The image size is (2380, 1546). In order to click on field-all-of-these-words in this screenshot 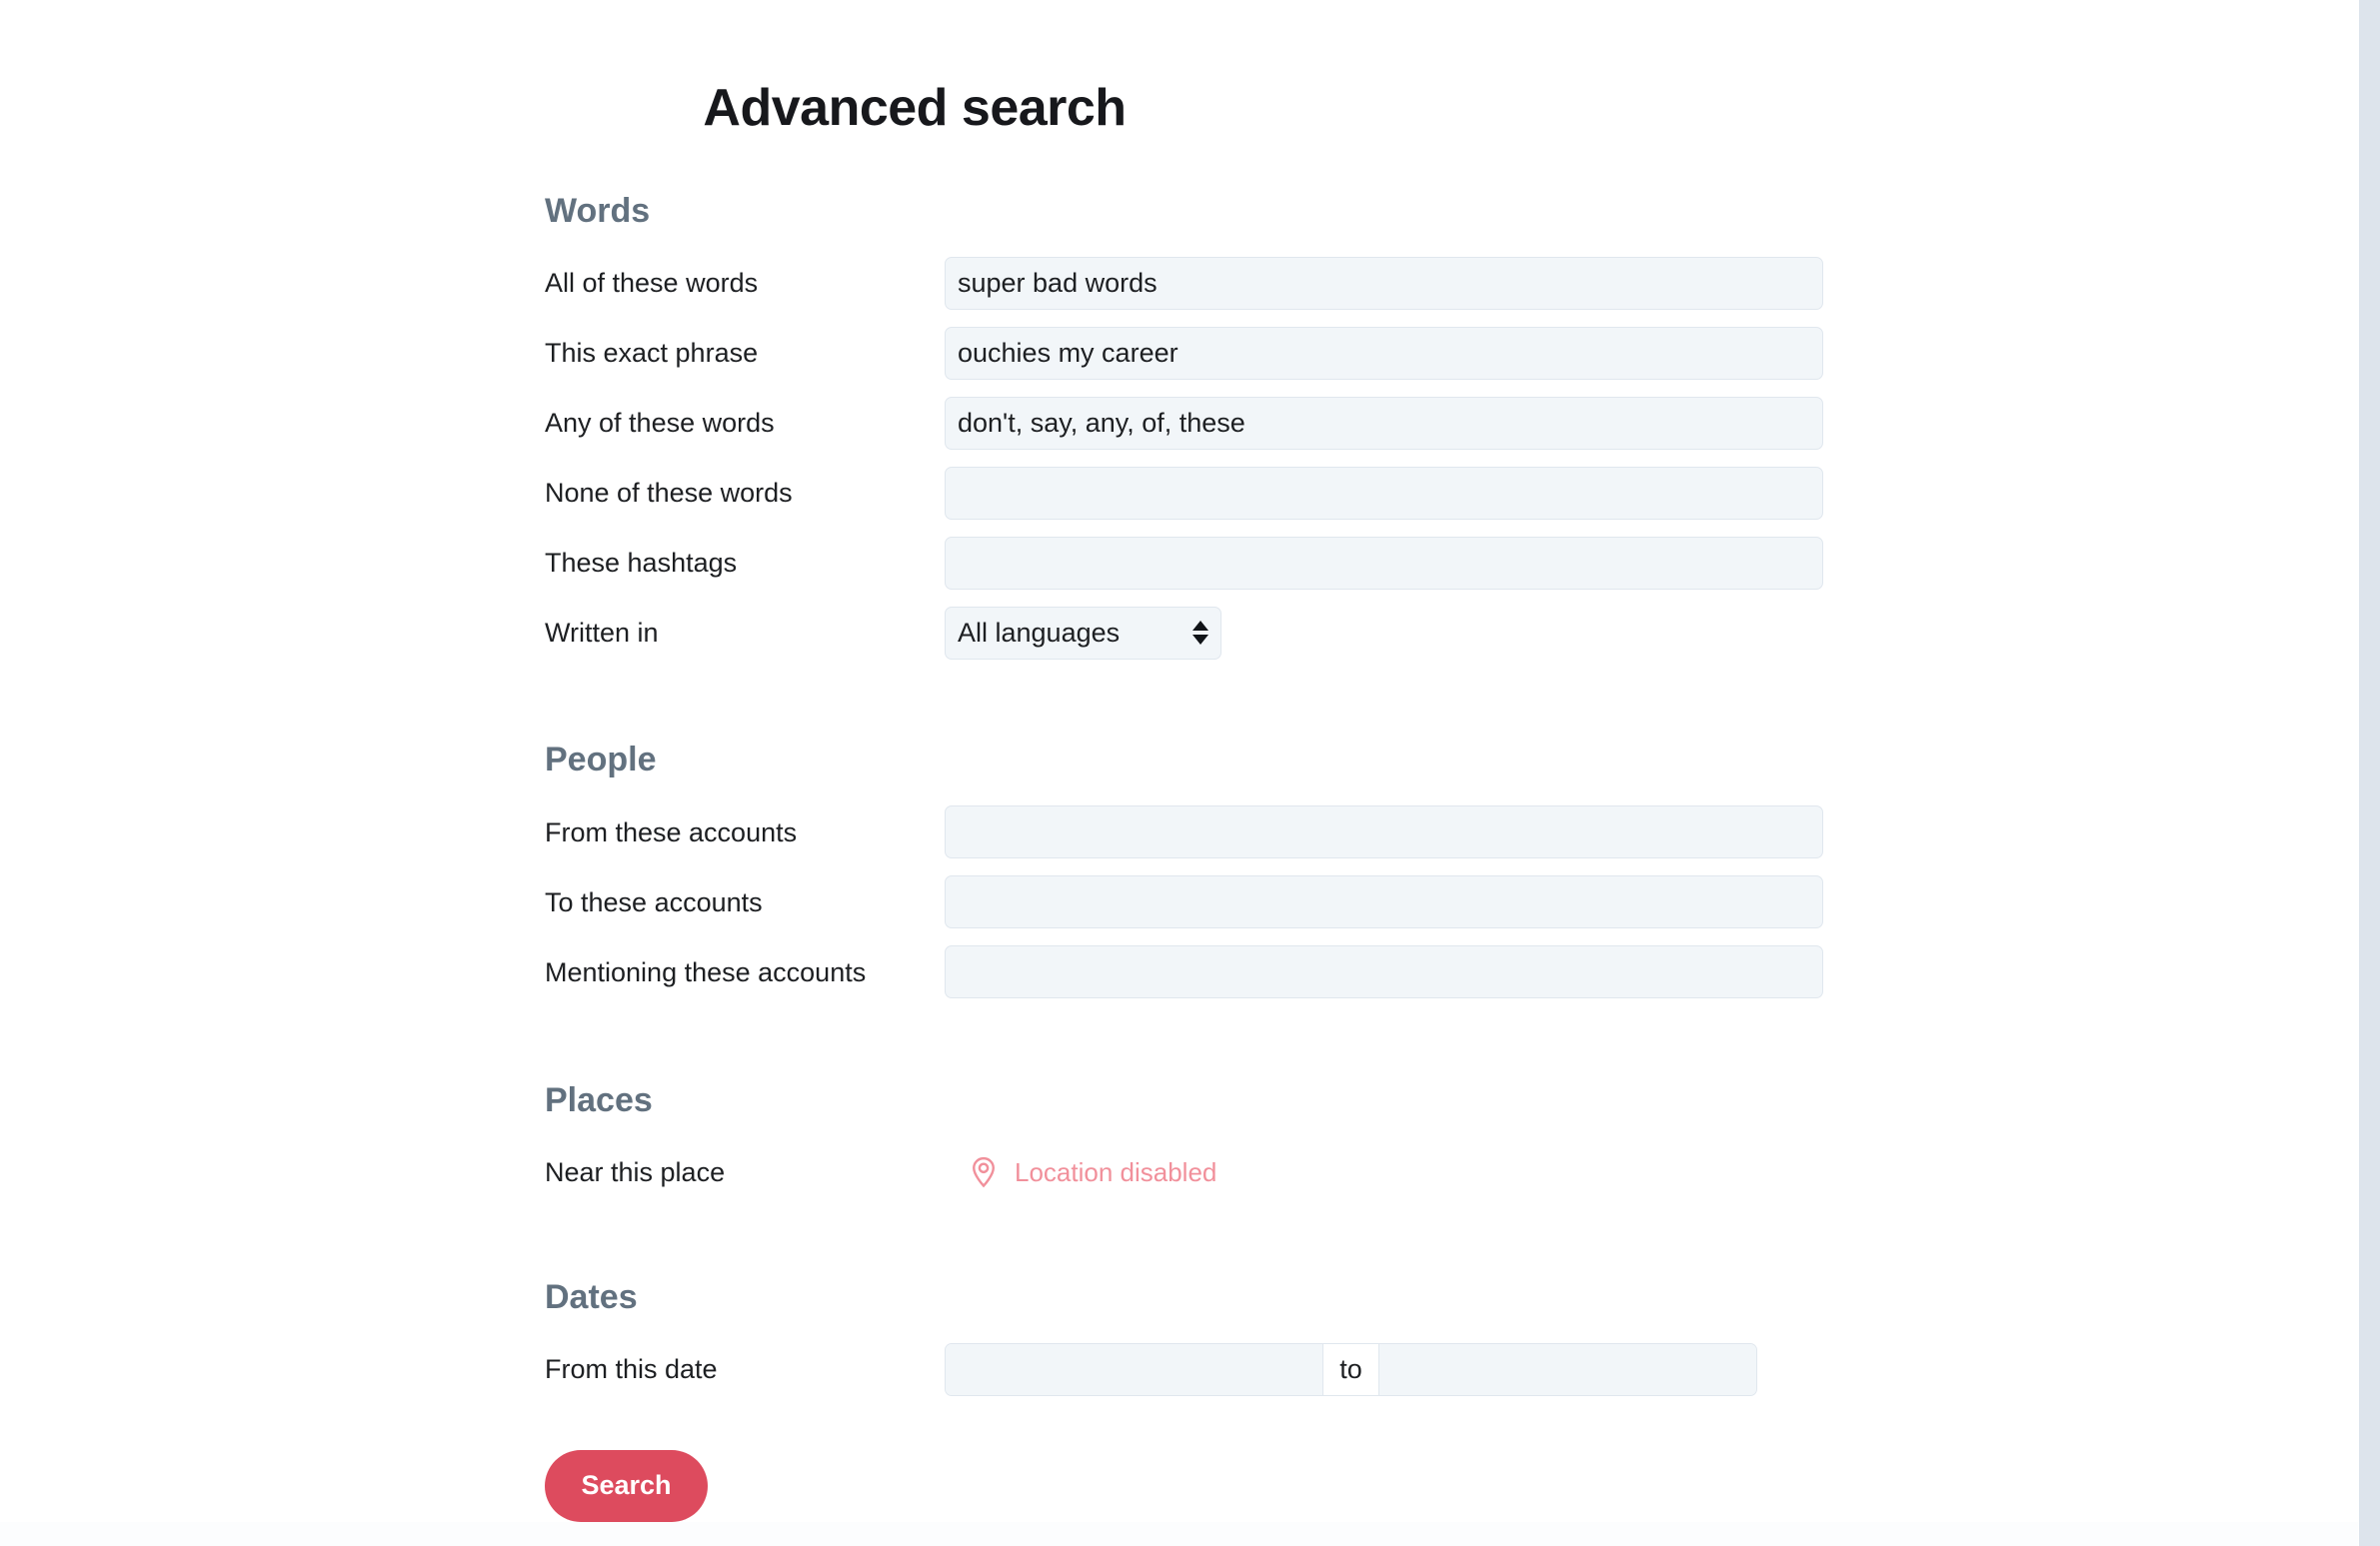, I will do `click(1389, 283)`.